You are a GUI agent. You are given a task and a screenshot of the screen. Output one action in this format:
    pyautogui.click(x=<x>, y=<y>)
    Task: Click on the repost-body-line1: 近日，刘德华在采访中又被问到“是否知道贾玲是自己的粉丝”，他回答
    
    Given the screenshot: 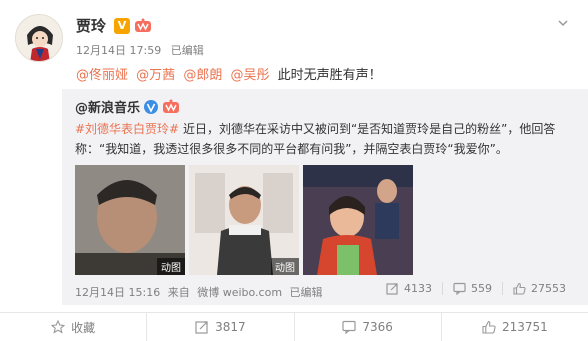 What is the action you would take?
    pyautogui.click(x=367, y=129)
    